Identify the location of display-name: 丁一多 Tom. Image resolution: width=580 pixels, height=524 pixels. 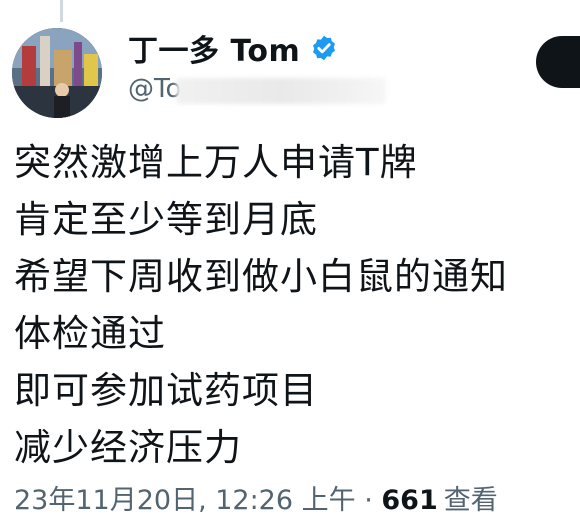
(214, 48).